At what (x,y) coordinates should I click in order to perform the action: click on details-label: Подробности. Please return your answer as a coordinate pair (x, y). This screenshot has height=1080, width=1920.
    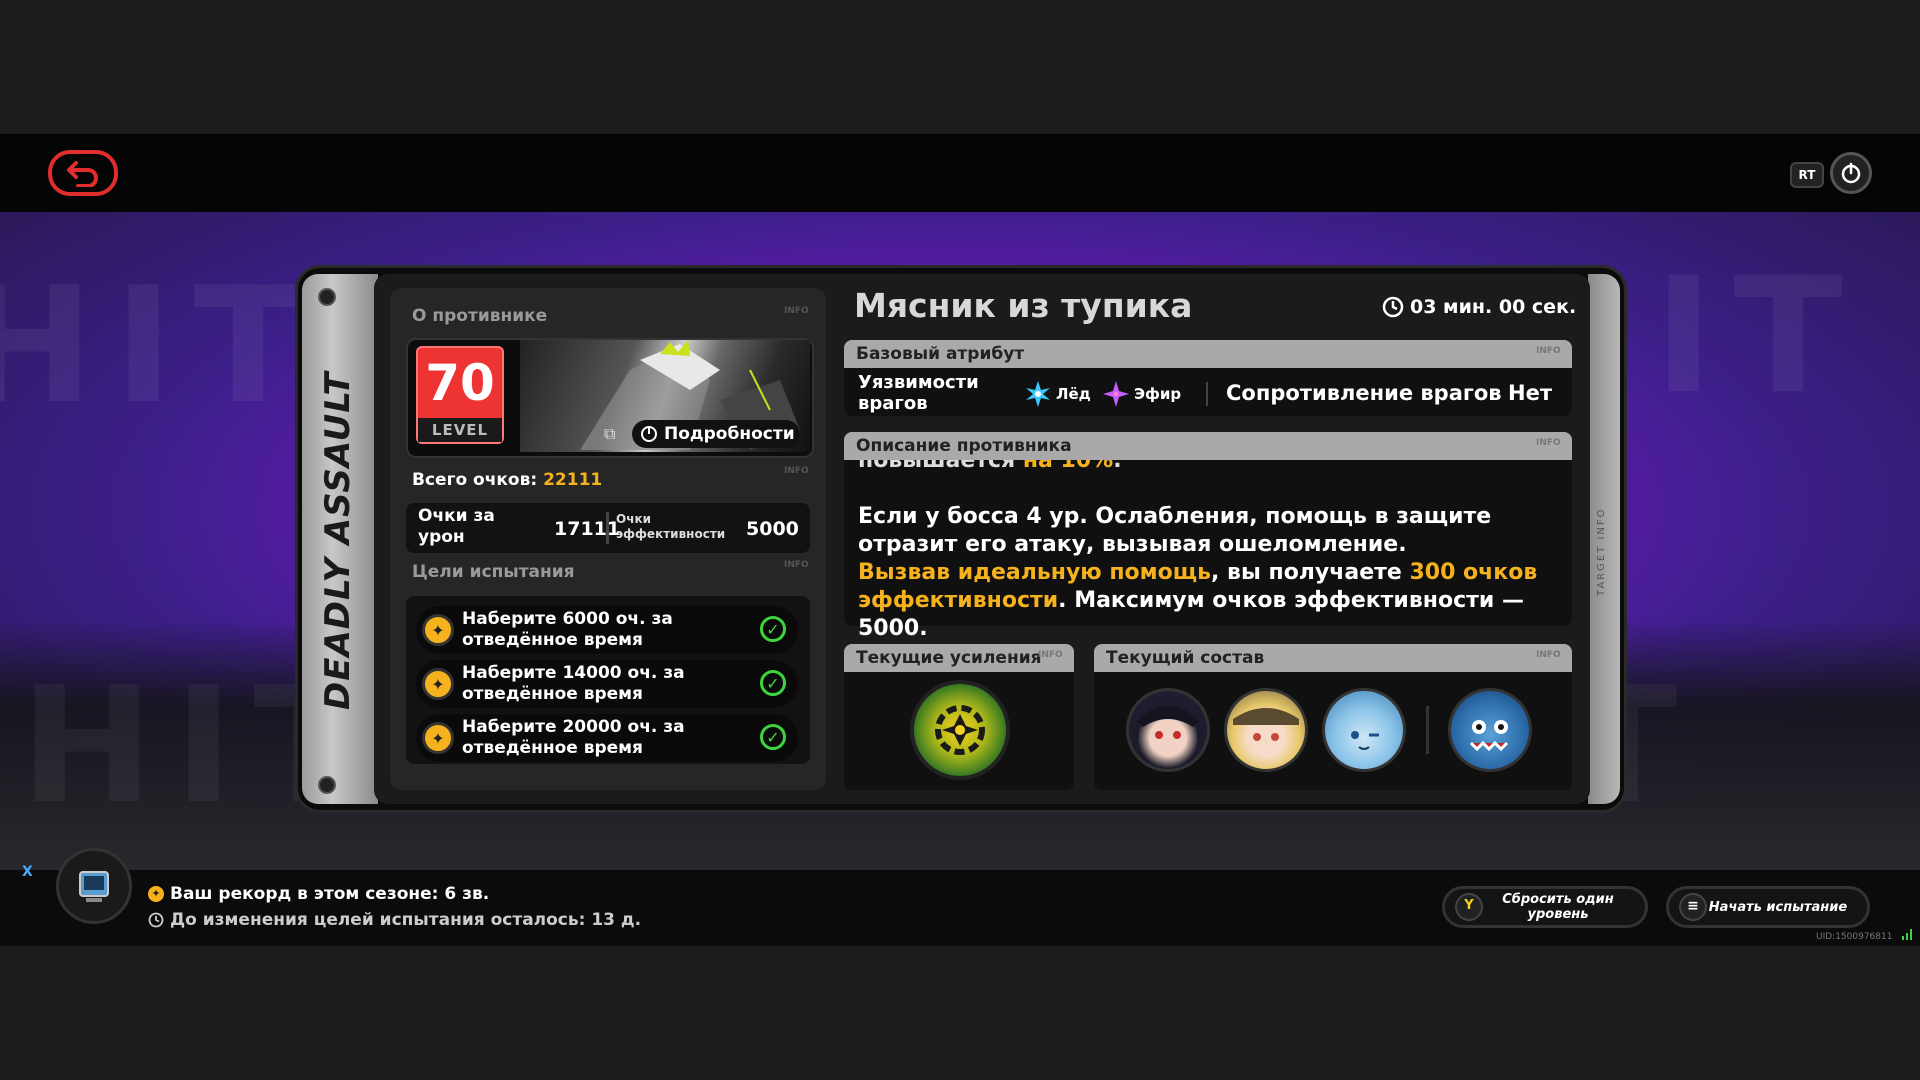
    Looking at the image, I should click on (729, 434).